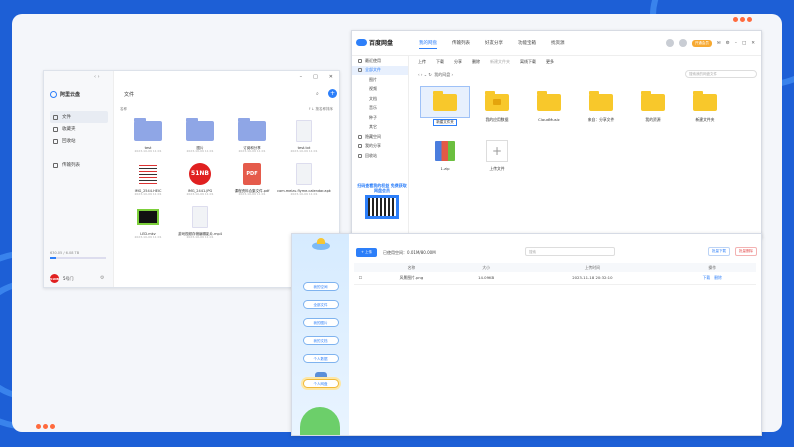  I want to click on settings-icon: ⚙, so click(728, 43).